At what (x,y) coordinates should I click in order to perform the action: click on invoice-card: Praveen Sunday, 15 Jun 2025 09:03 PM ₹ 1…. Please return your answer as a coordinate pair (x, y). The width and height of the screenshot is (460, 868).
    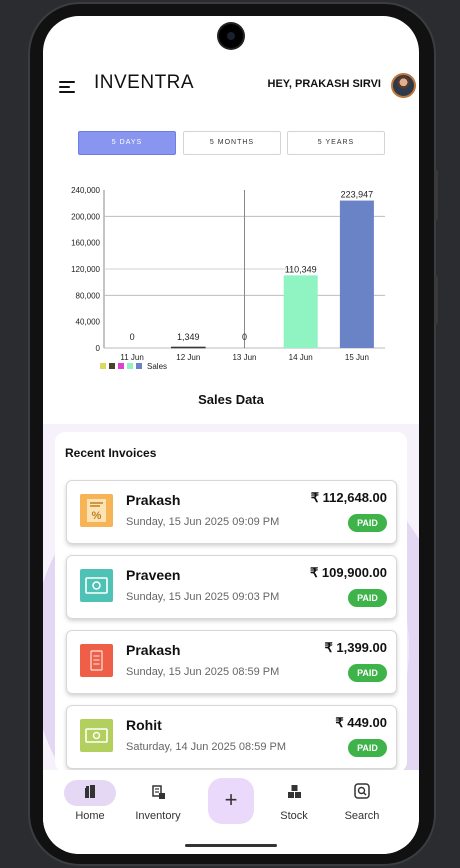
    Looking at the image, I should click on (231, 587).